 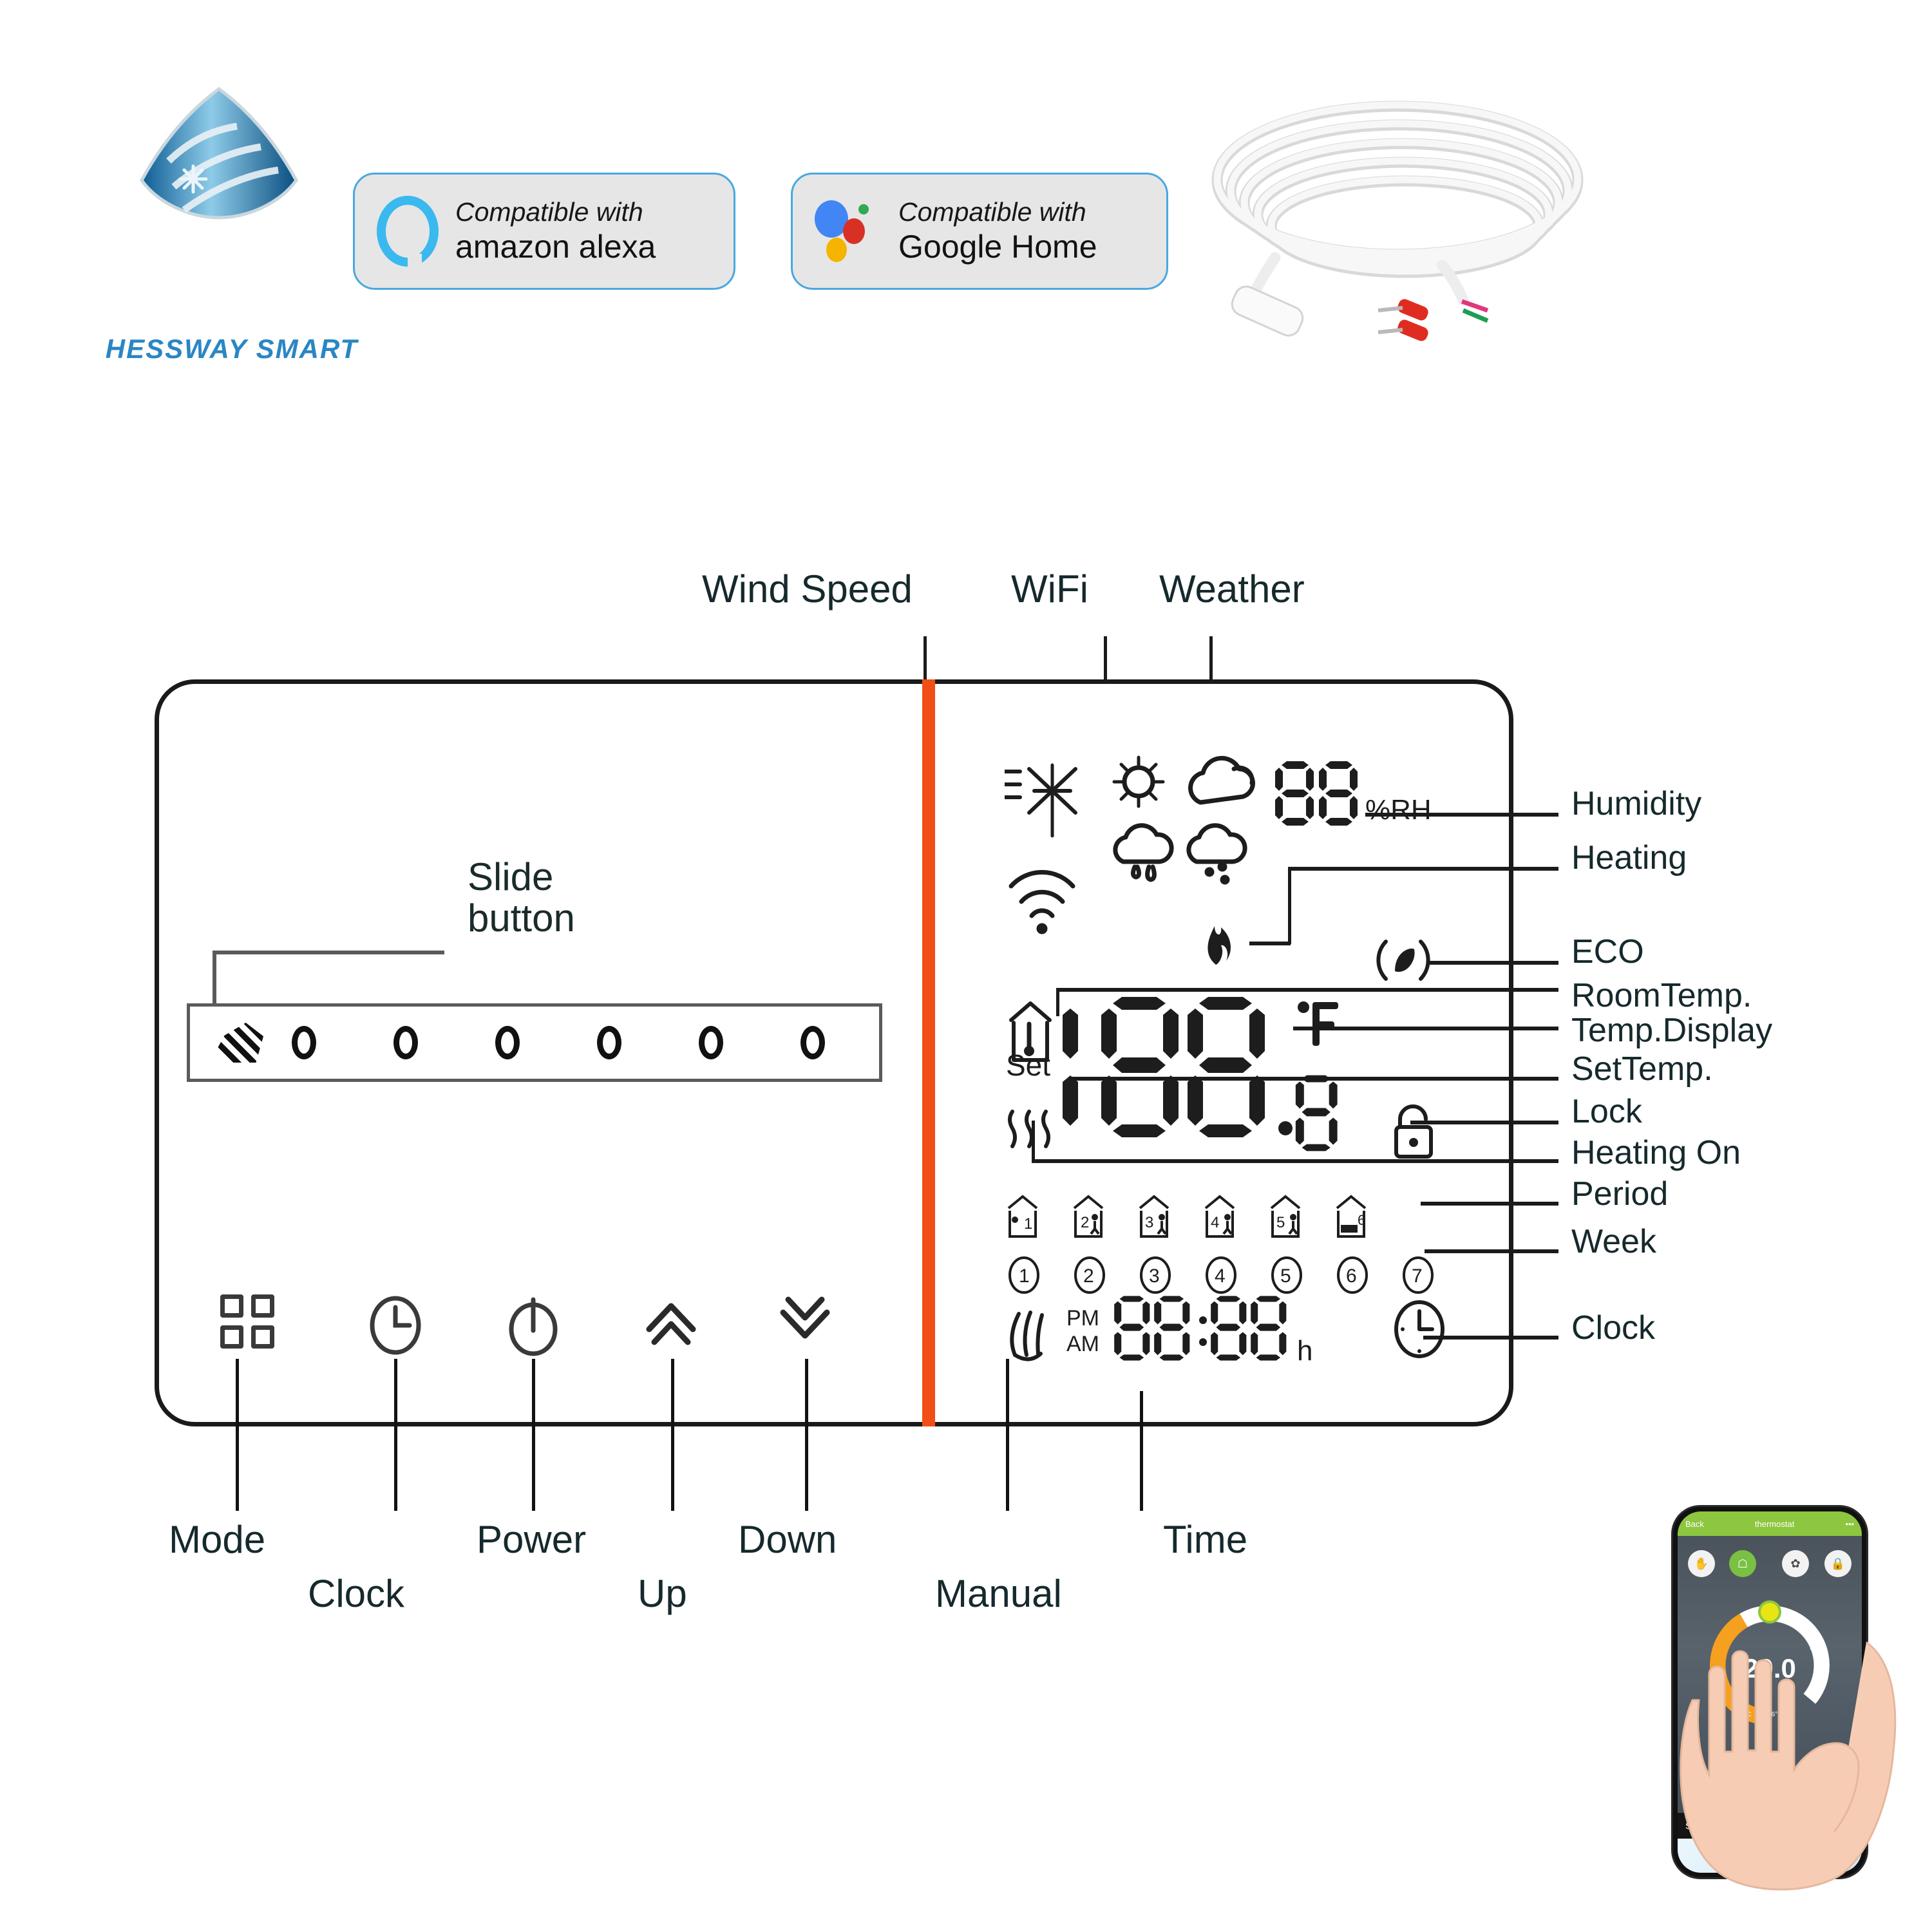 I want to click on key-down, so click(x=809, y=1329).